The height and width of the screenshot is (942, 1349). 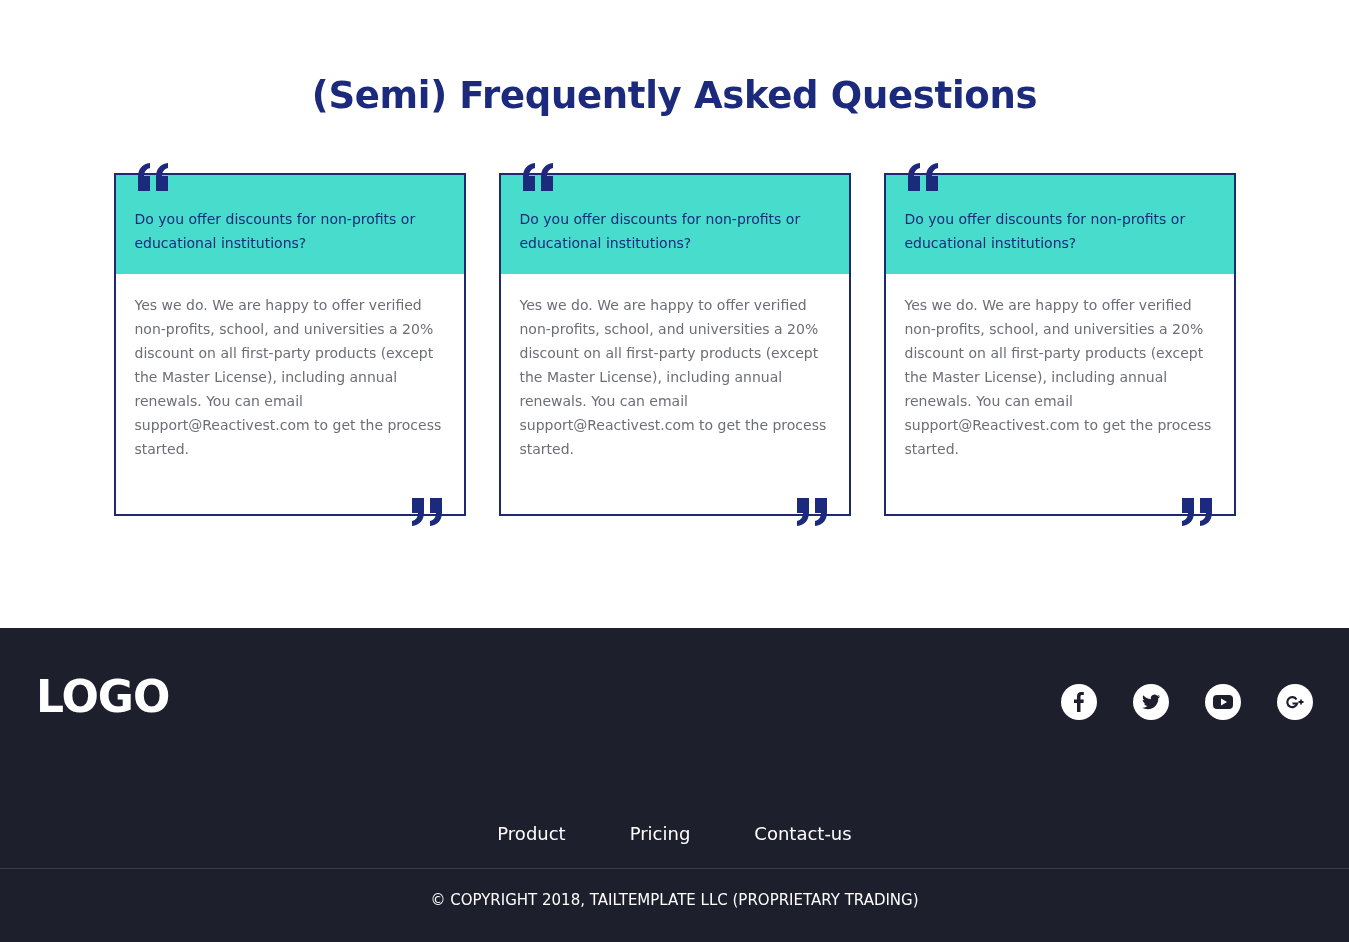 I want to click on section-heading: (Semi) Frequently Asked Questions, so click(x=674, y=96).